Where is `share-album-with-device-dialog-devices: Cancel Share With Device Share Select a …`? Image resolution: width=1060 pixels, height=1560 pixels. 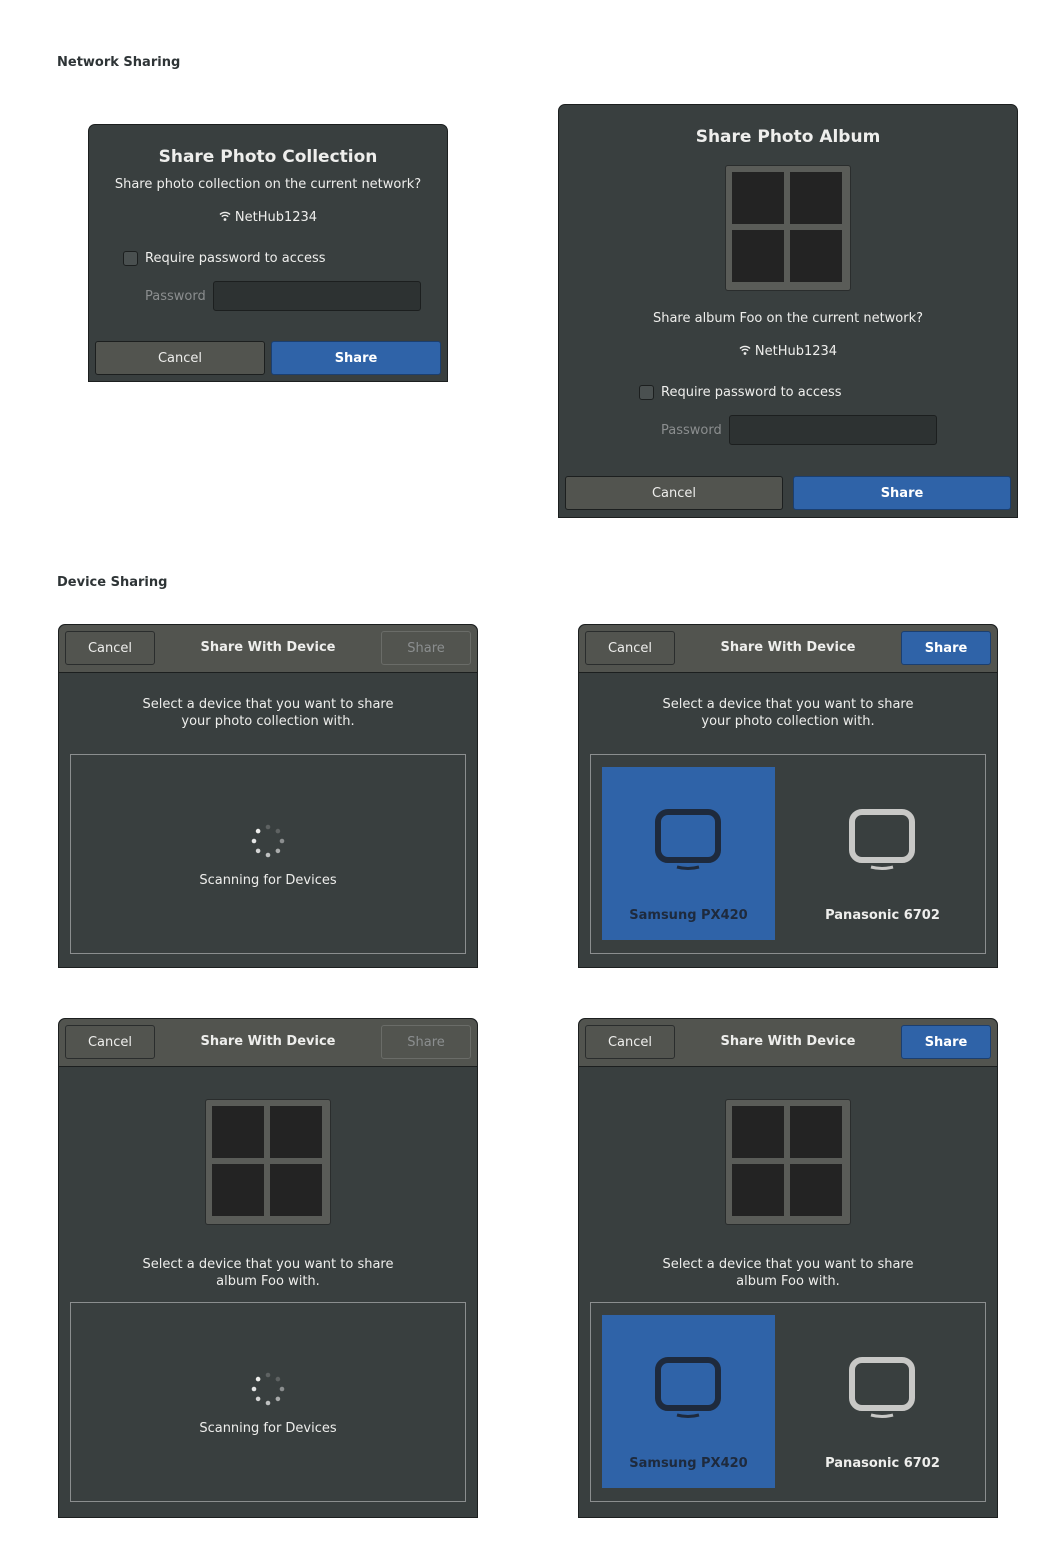
share-album-with-device-dialog-devices: Cancel Share With Device Share Select a … is located at coordinates (788, 1268).